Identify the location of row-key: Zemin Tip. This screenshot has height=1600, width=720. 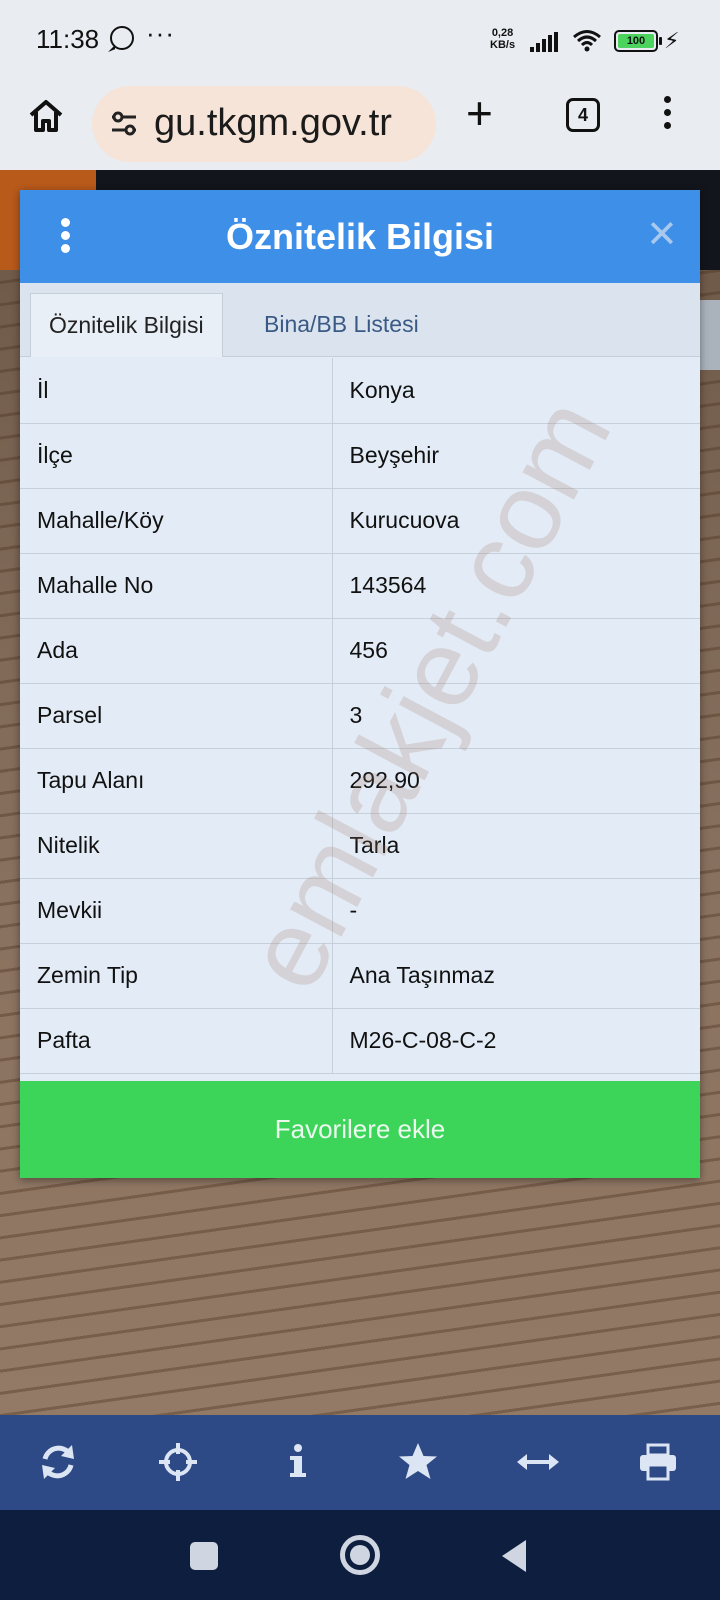
(176, 976).